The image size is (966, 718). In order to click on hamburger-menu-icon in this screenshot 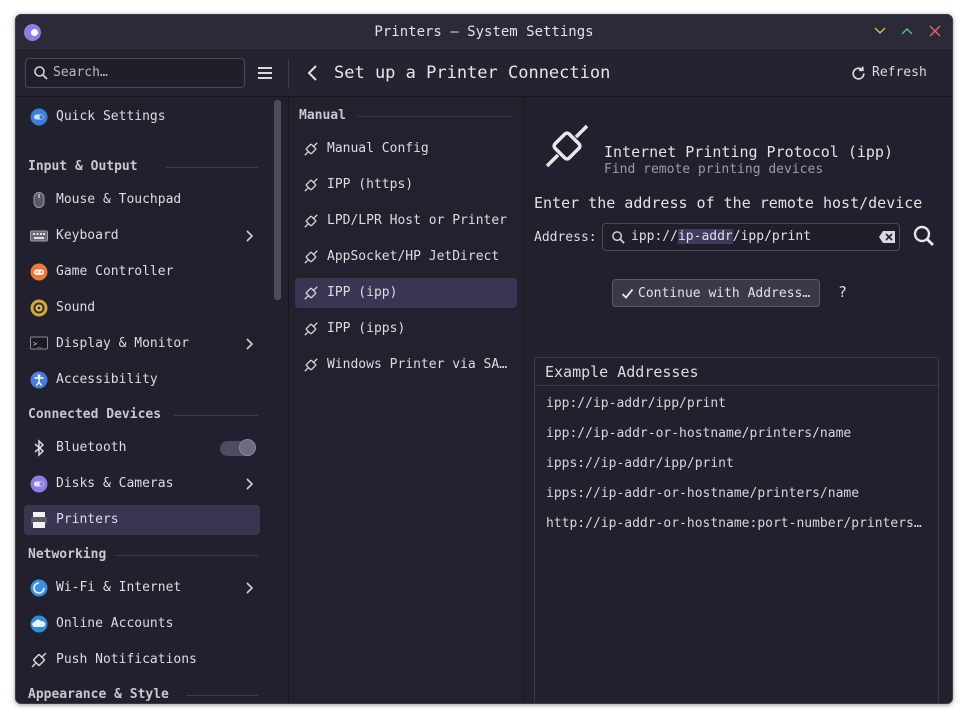, I will do `click(265, 73)`.